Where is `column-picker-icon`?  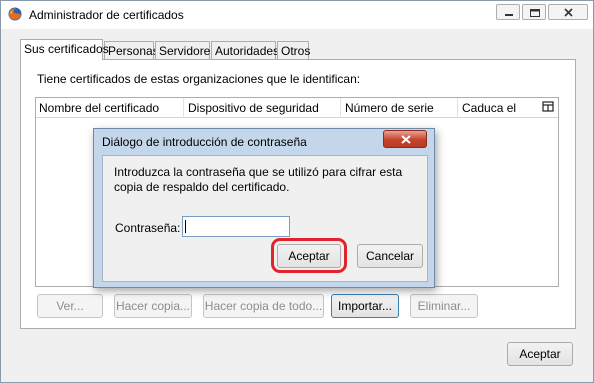
column-picker-icon is located at coordinates (548, 107).